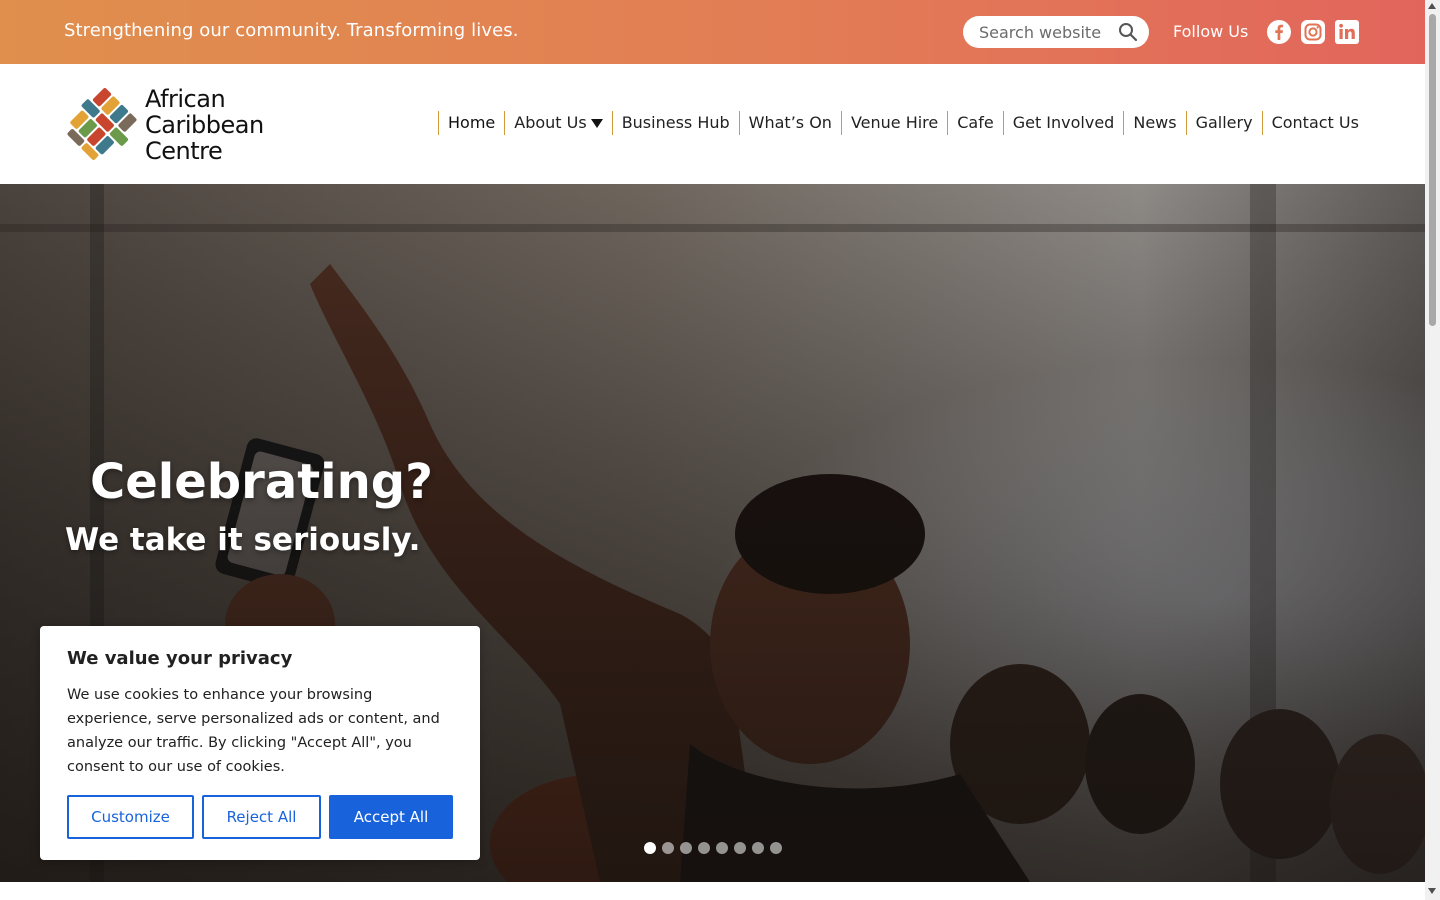  Describe the element at coordinates (102, 124) in the screenshot. I see `logo-mark-icon` at that location.